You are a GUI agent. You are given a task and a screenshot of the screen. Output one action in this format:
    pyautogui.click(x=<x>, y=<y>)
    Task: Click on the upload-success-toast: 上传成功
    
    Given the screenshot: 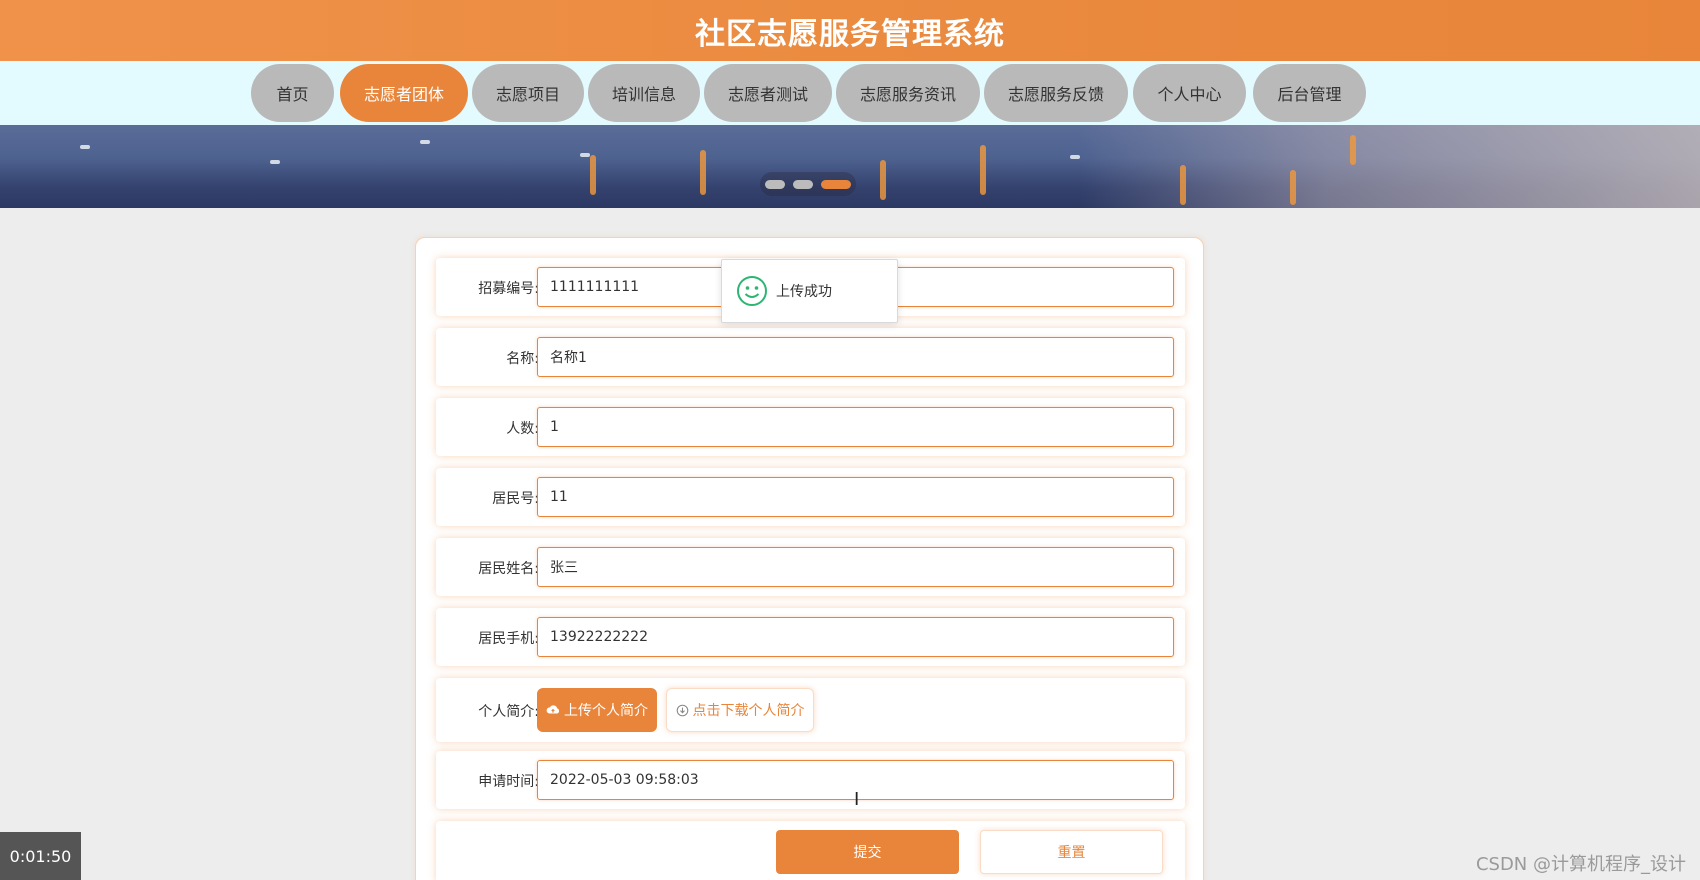 What is the action you would take?
    pyautogui.click(x=809, y=291)
    